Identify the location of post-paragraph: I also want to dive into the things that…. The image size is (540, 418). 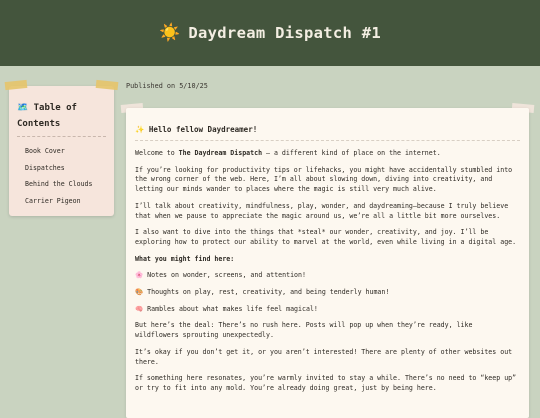
(326, 237).